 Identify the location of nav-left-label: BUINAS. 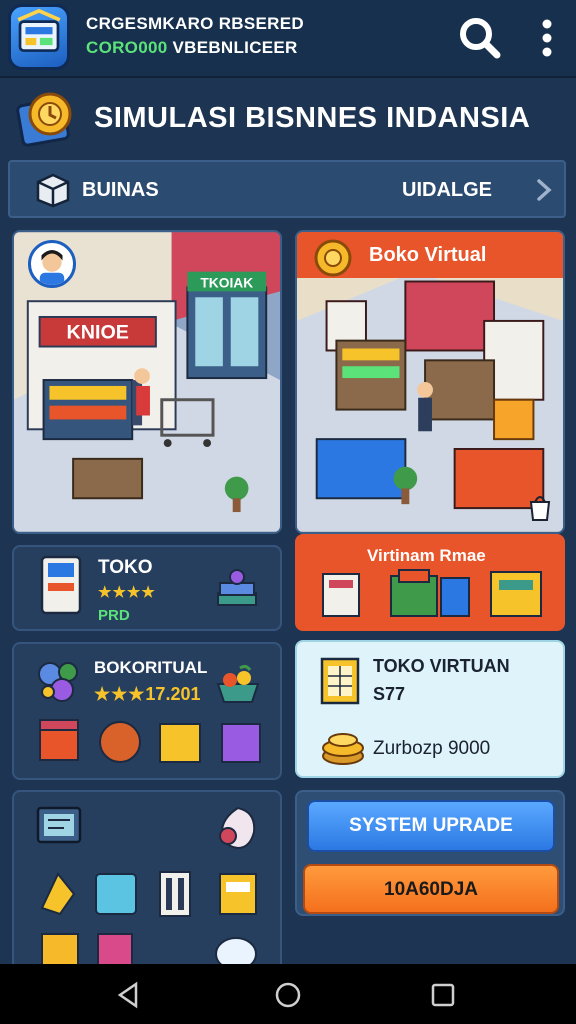
(120, 190).